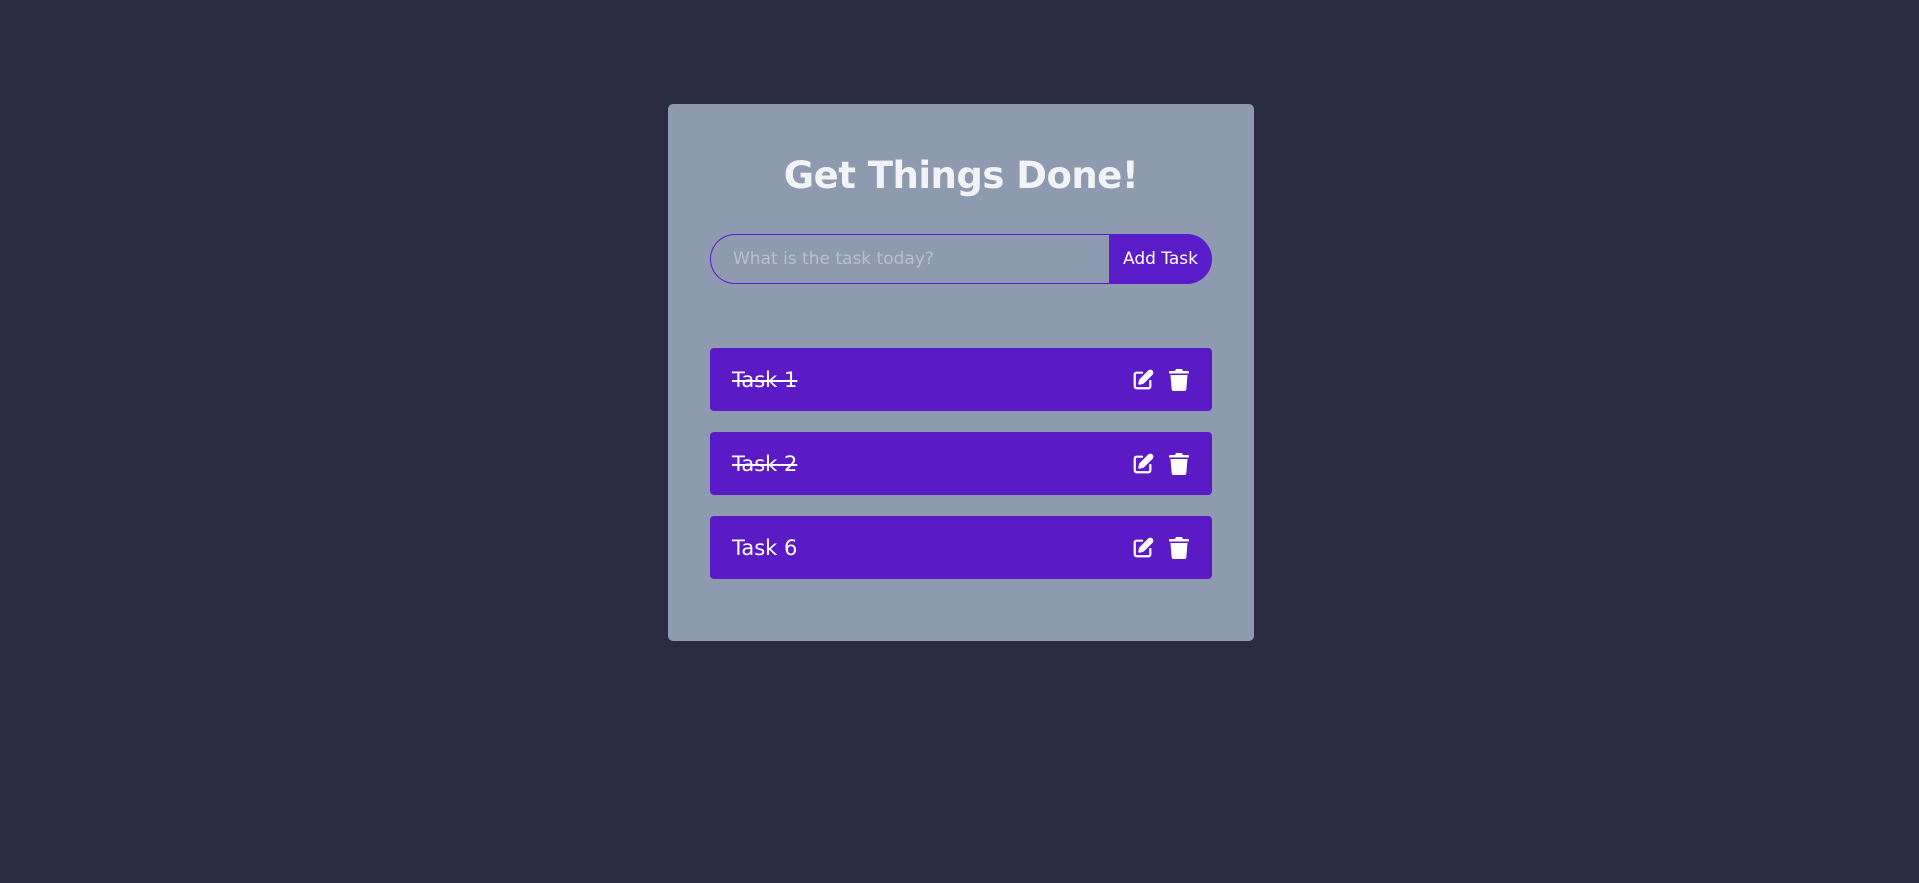 Image resolution: width=1919 pixels, height=883 pixels. What do you see at coordinates (931, 548) in the screenshot?
I see `task-label: Task 6` at bounding box center [931, 548].